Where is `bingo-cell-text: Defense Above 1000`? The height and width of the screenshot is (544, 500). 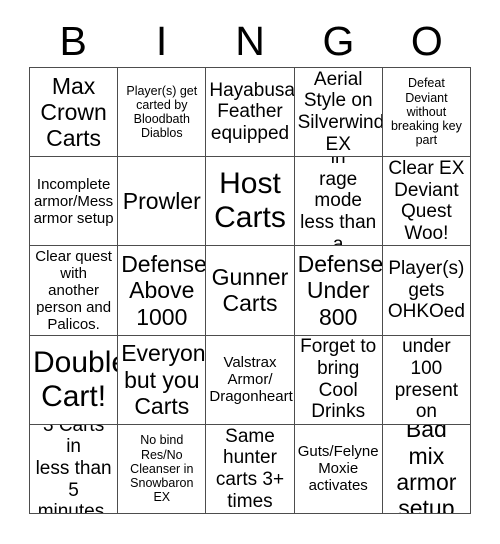
bingo-cell-text: Defense Above 1000 is located at coordinates (164, 290).